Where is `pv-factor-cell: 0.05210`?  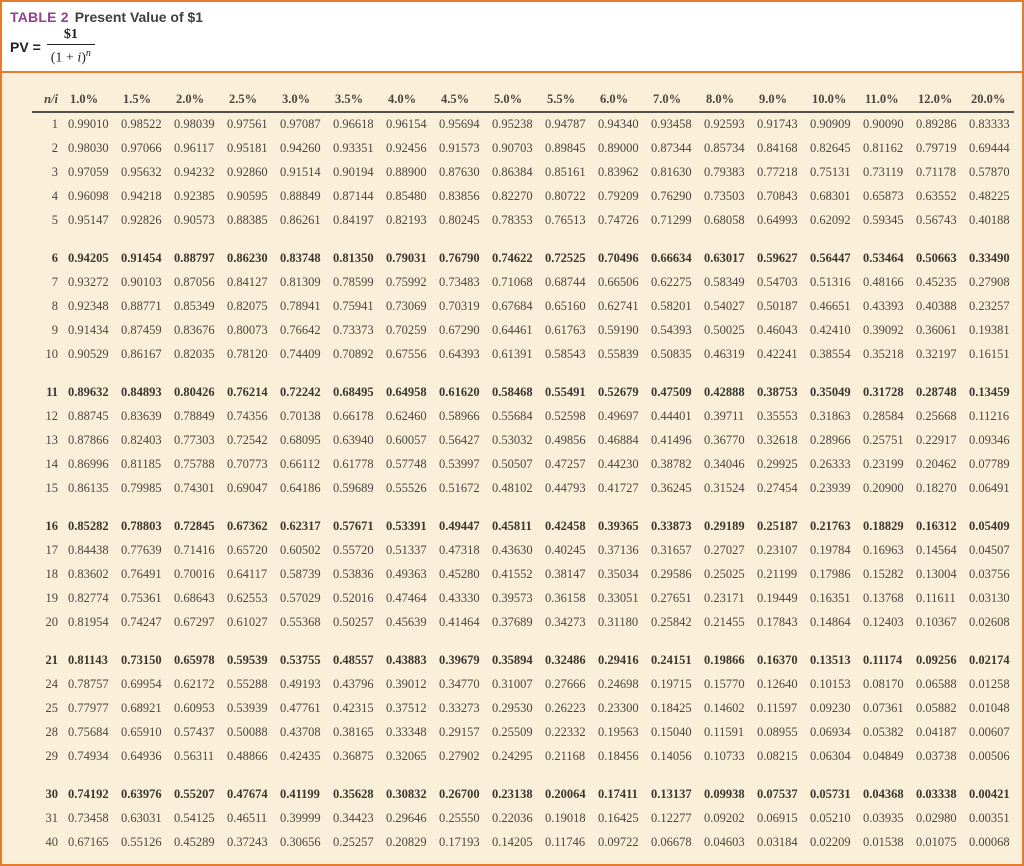
pv-factor-cell: 0.05210 is located at coordinates (830, 818).